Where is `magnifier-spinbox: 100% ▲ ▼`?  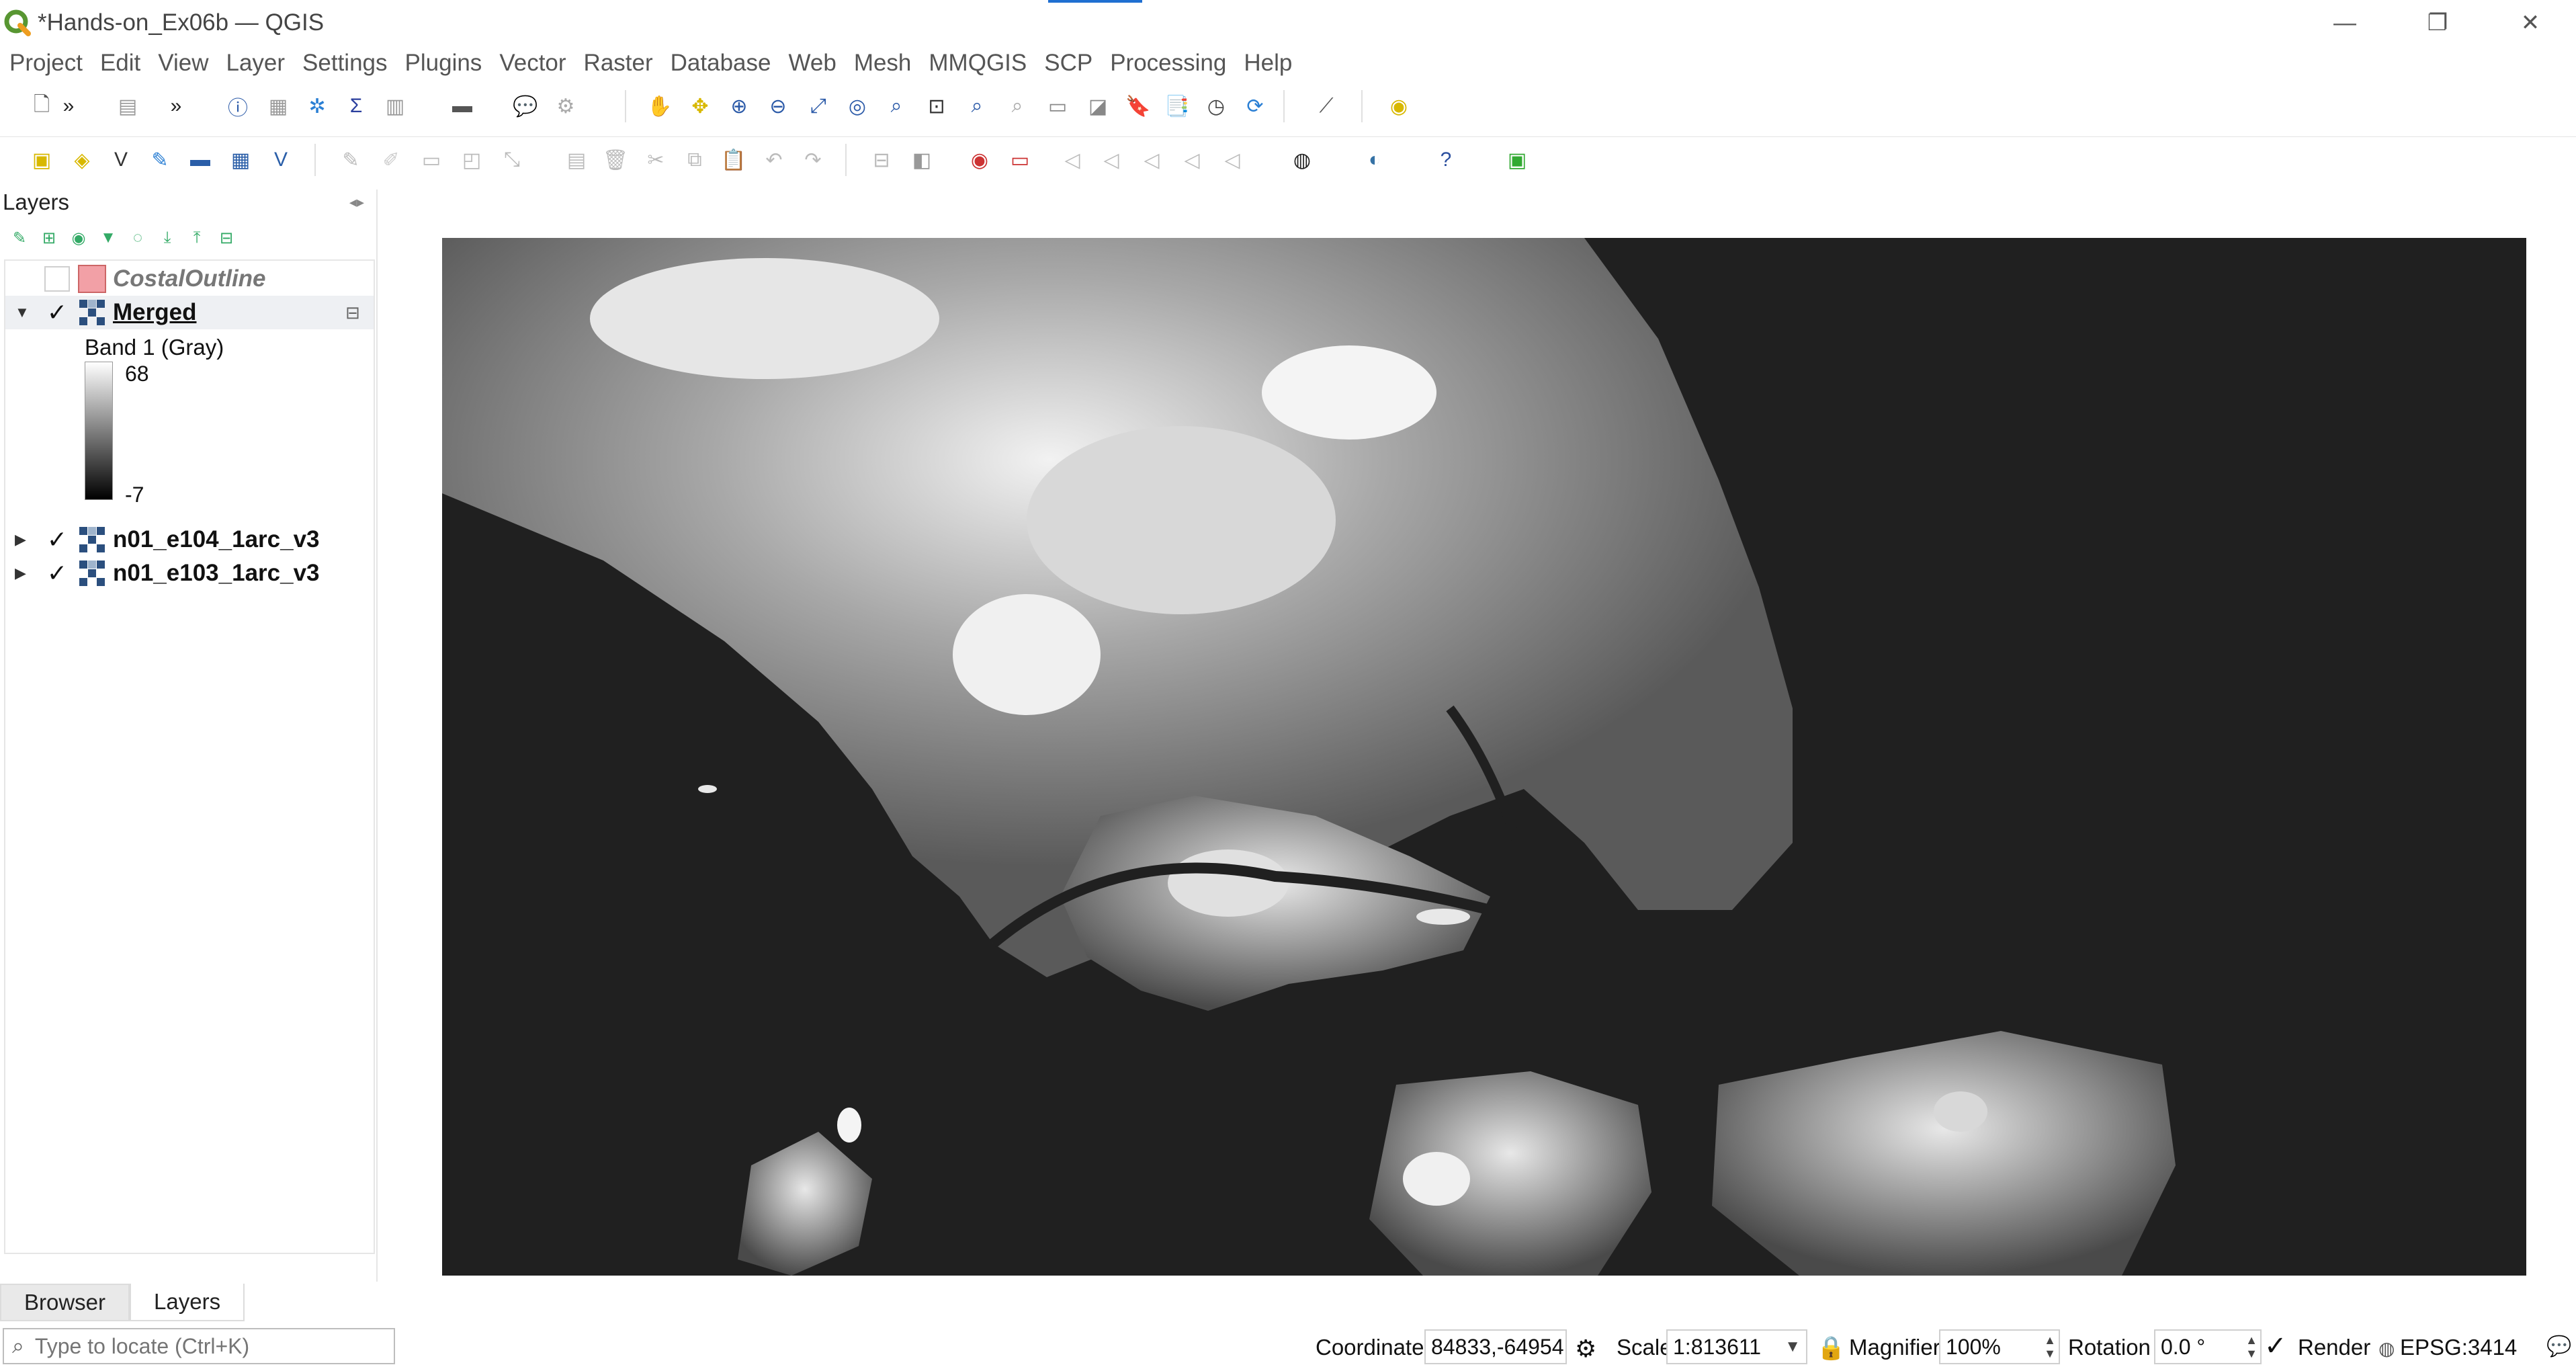
magnifier-spinbox: 100% ▲ ▼ is located at coordinates (1999, 1347).